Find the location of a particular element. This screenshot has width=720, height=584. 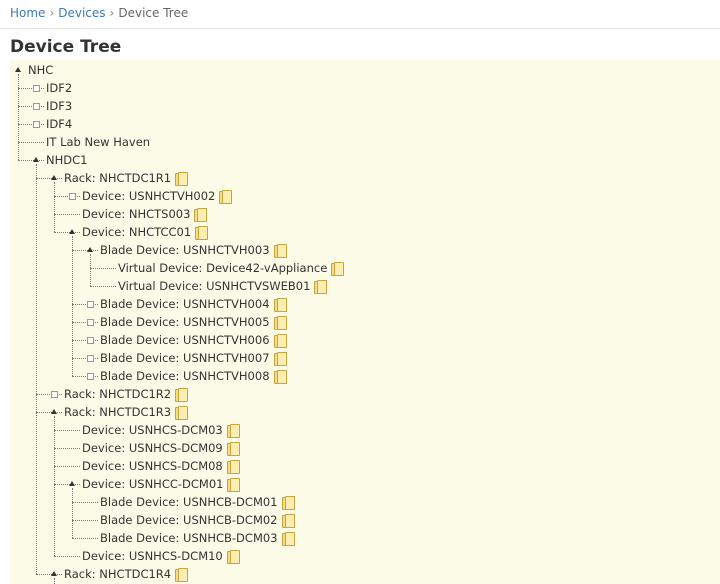

tree-node: NHC is located at coordinates (40, 70).